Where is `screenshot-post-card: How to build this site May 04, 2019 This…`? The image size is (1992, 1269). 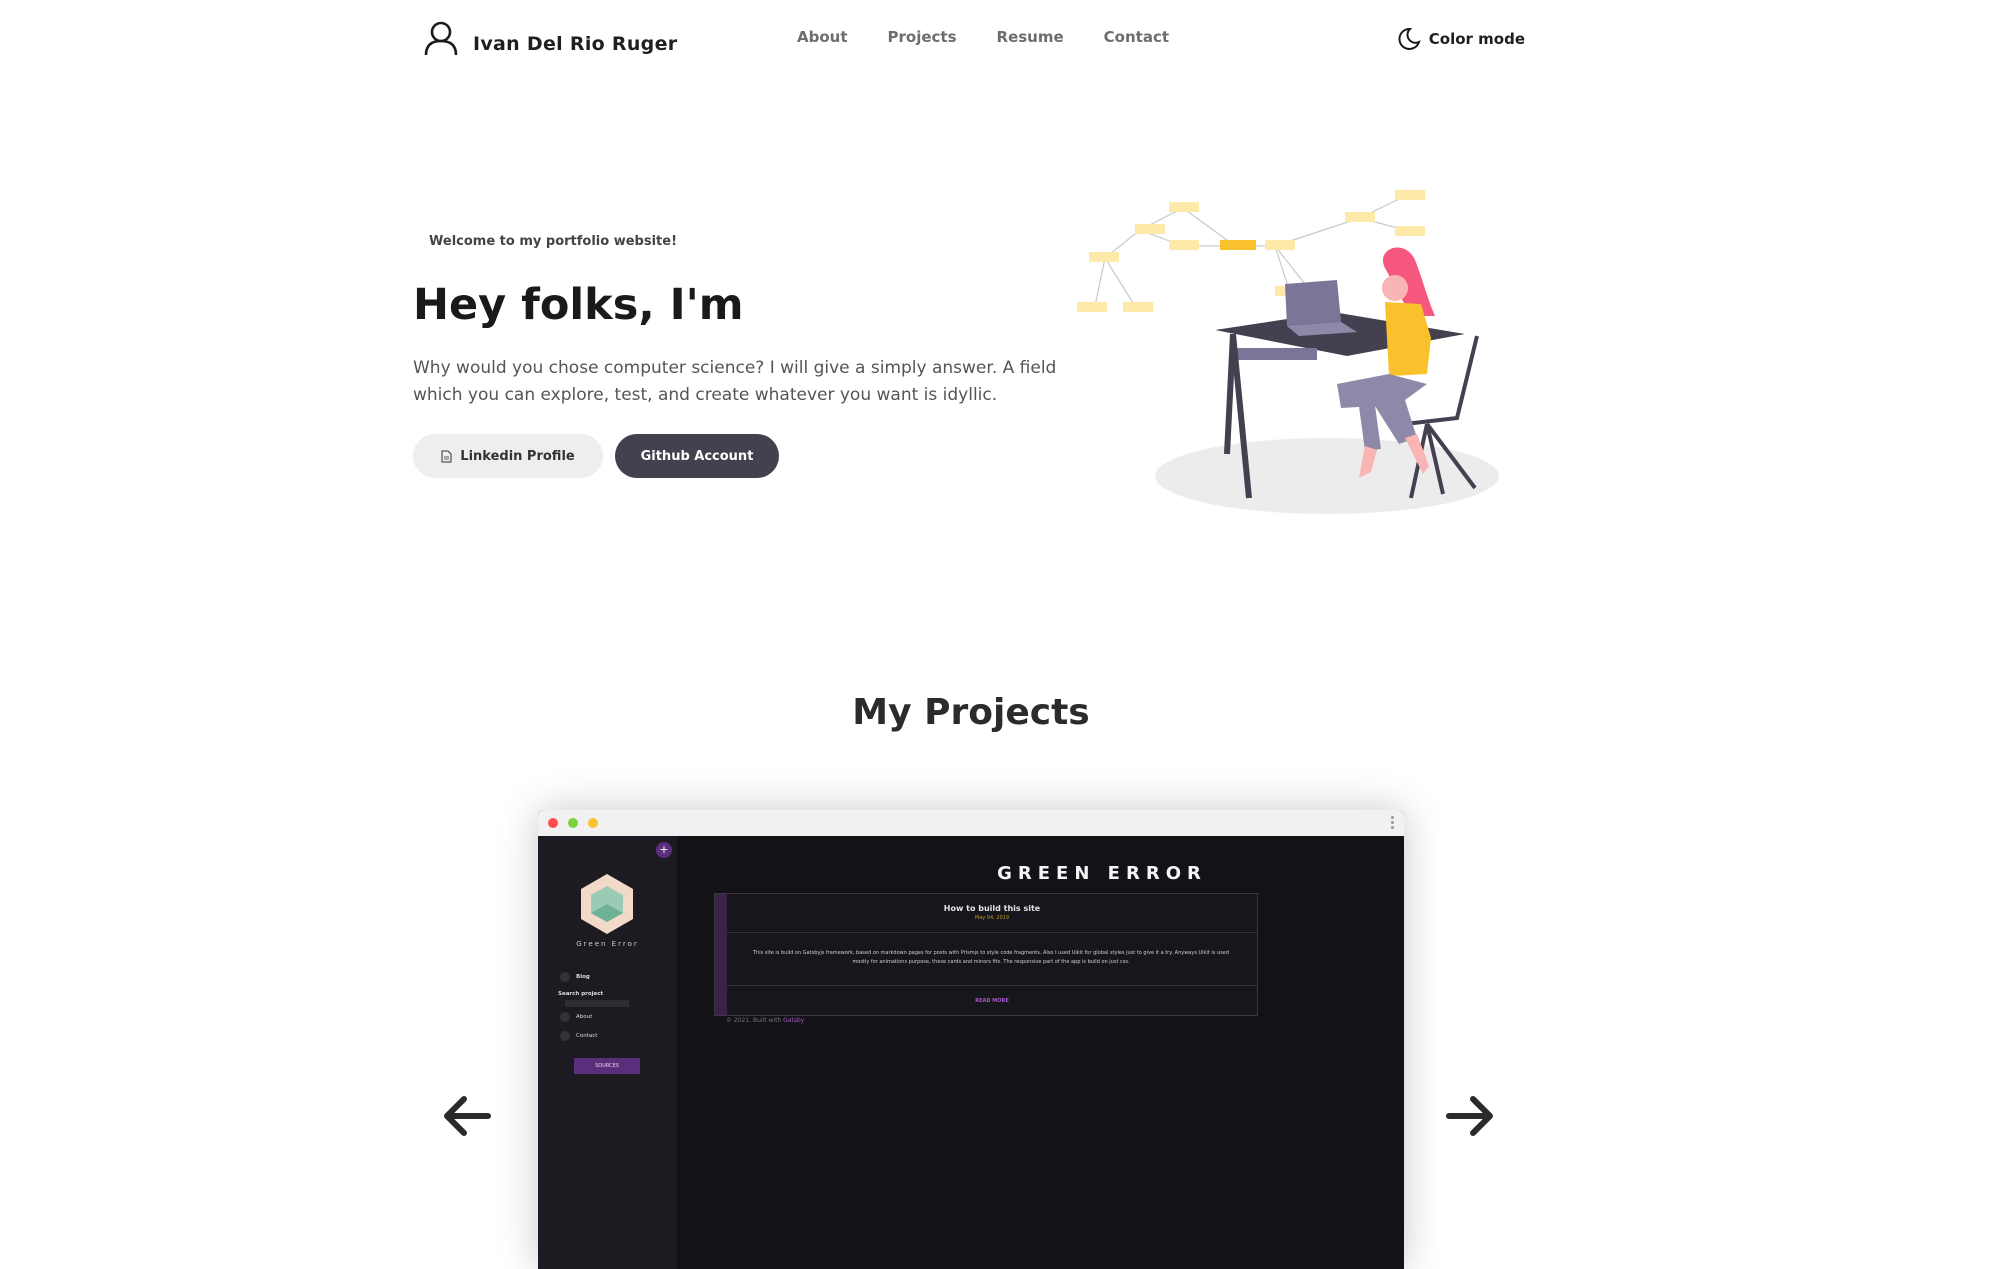
screenshot-post-card: How to build this site May 04, 2019 This… is located at coordinates (986, 954).